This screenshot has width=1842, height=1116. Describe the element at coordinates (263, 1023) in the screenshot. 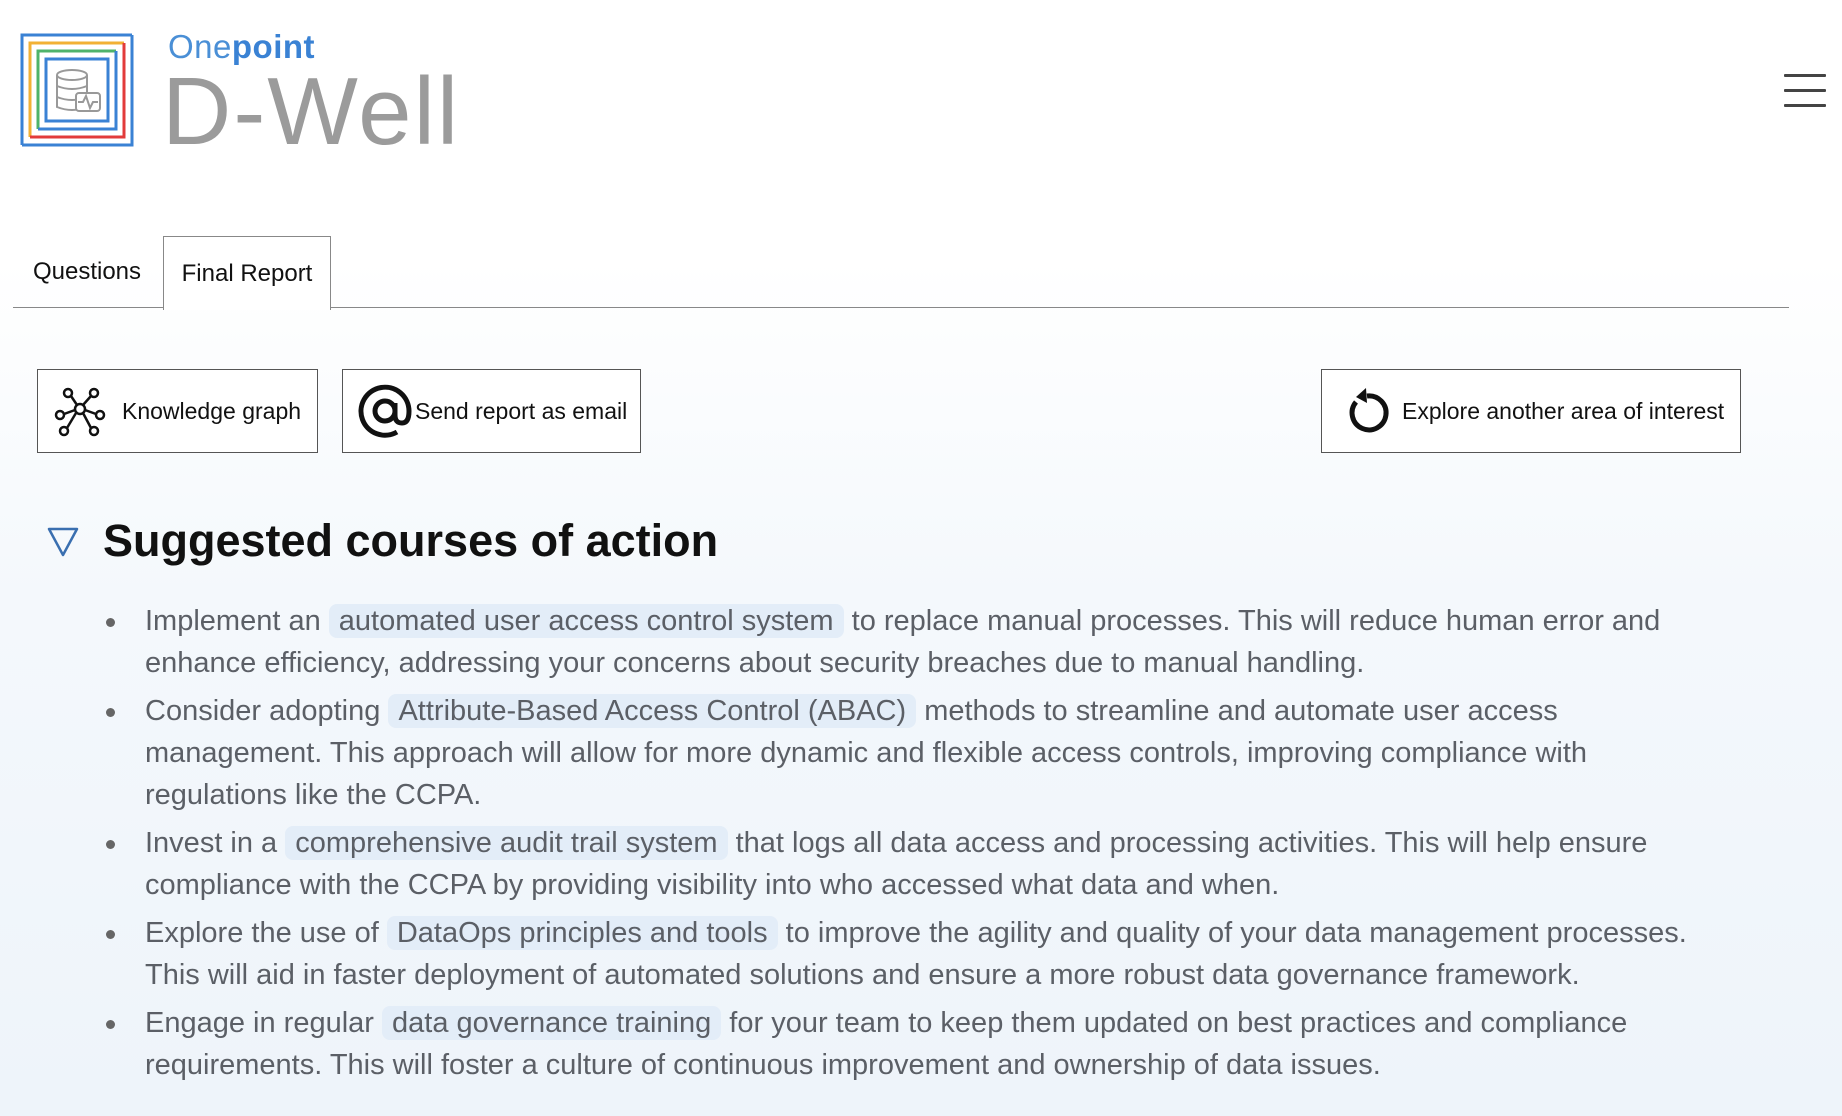

I see `item-text: Engage in regular` at that location.